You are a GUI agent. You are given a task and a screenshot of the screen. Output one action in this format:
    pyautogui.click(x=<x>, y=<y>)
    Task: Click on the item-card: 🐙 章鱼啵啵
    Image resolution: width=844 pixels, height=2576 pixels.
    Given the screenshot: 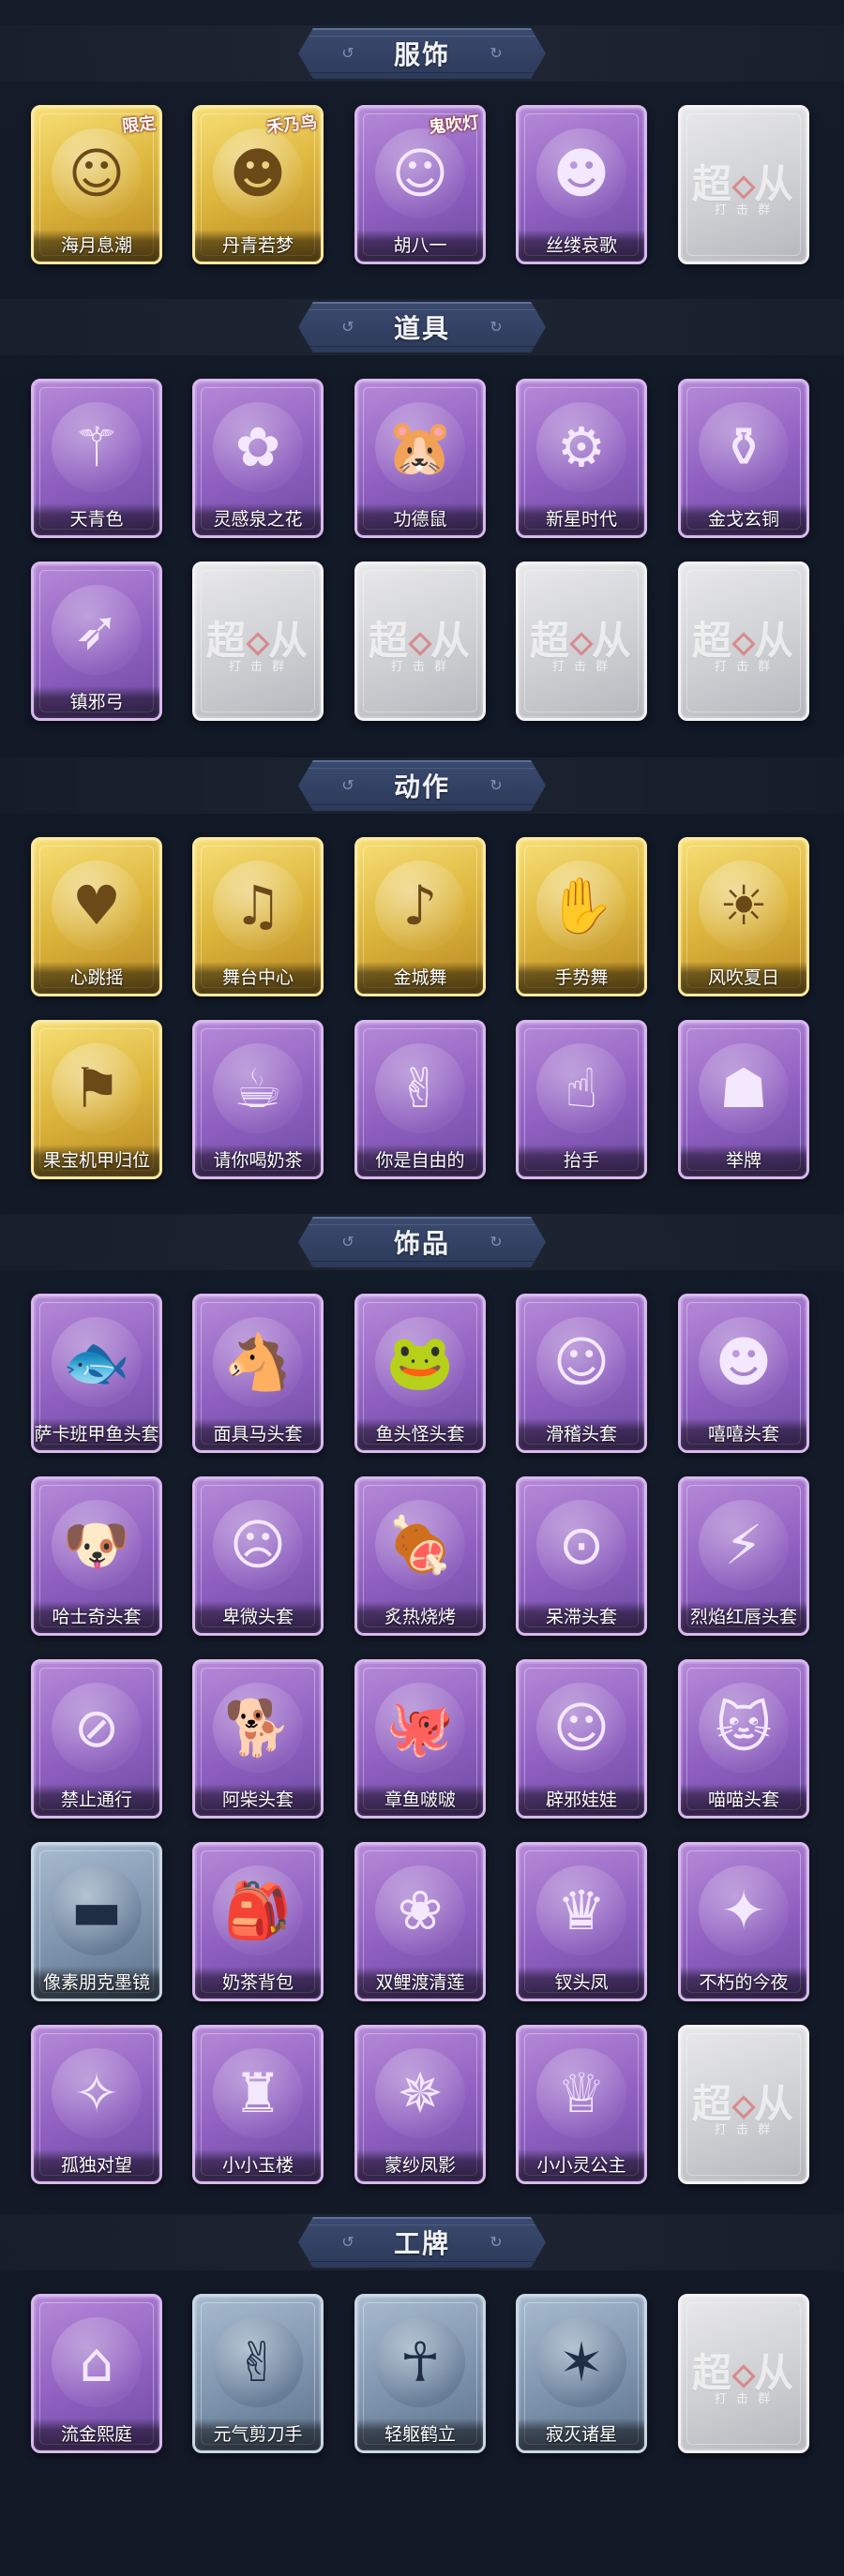 What is the action you would take?
    pyautogui.click(x=420, y=1739)
    